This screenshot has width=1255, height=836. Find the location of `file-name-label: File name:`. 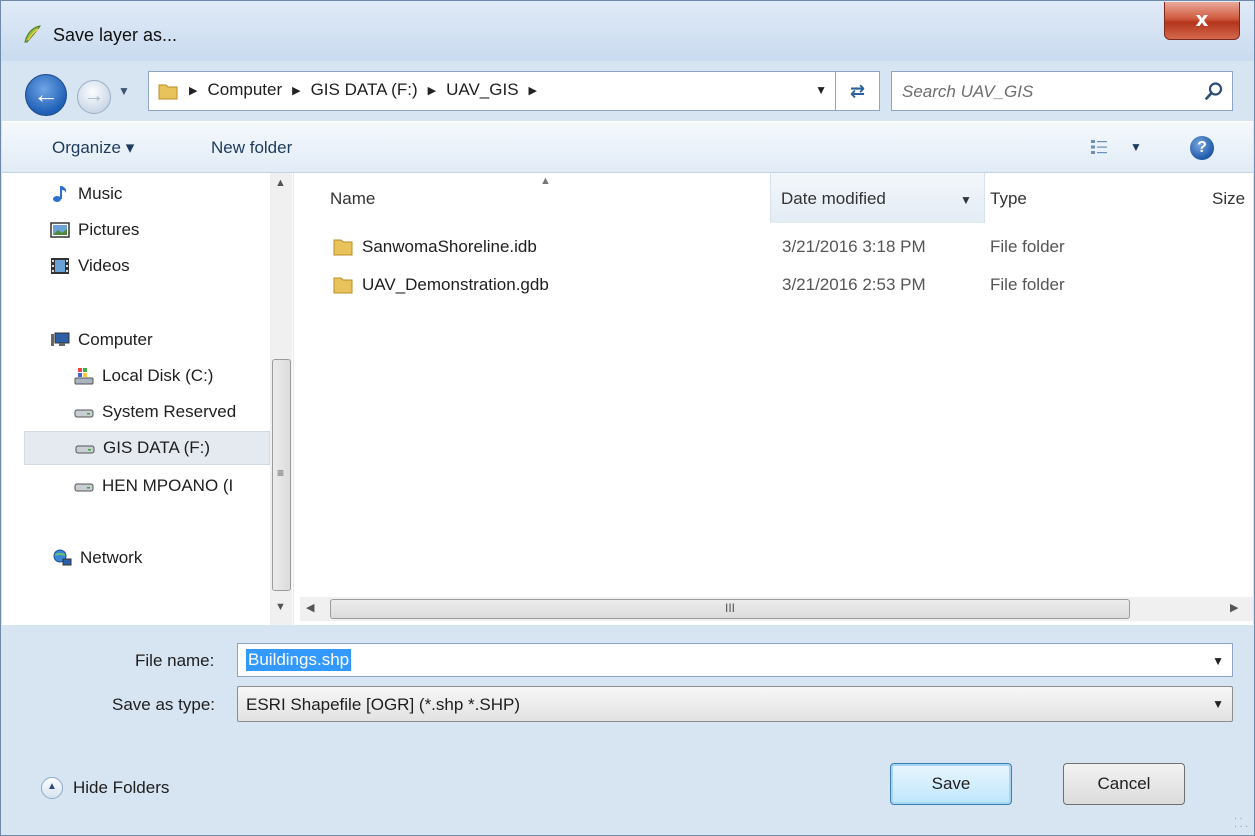

file-name-label: File name: is located at coordinates (175, 660).